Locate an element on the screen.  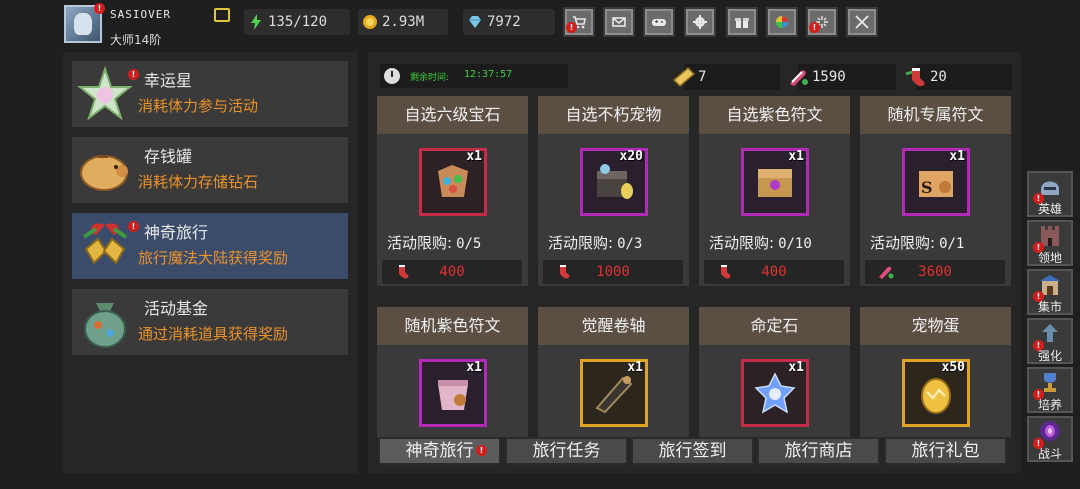
nav-market: ! 集市 is located at coordinates (1050, 292).